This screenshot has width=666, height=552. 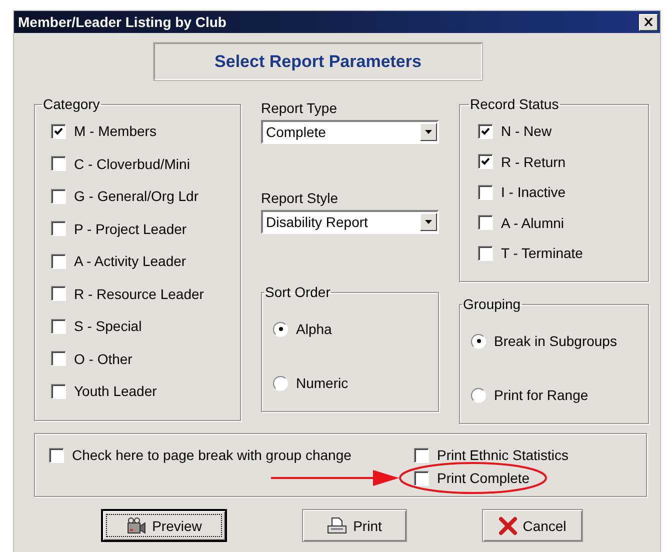 What do you see at coordinates (212, 455) in the screenshot?
I see `checkbox-label: Check here to page break with group change` at bounding box center [212, 455].